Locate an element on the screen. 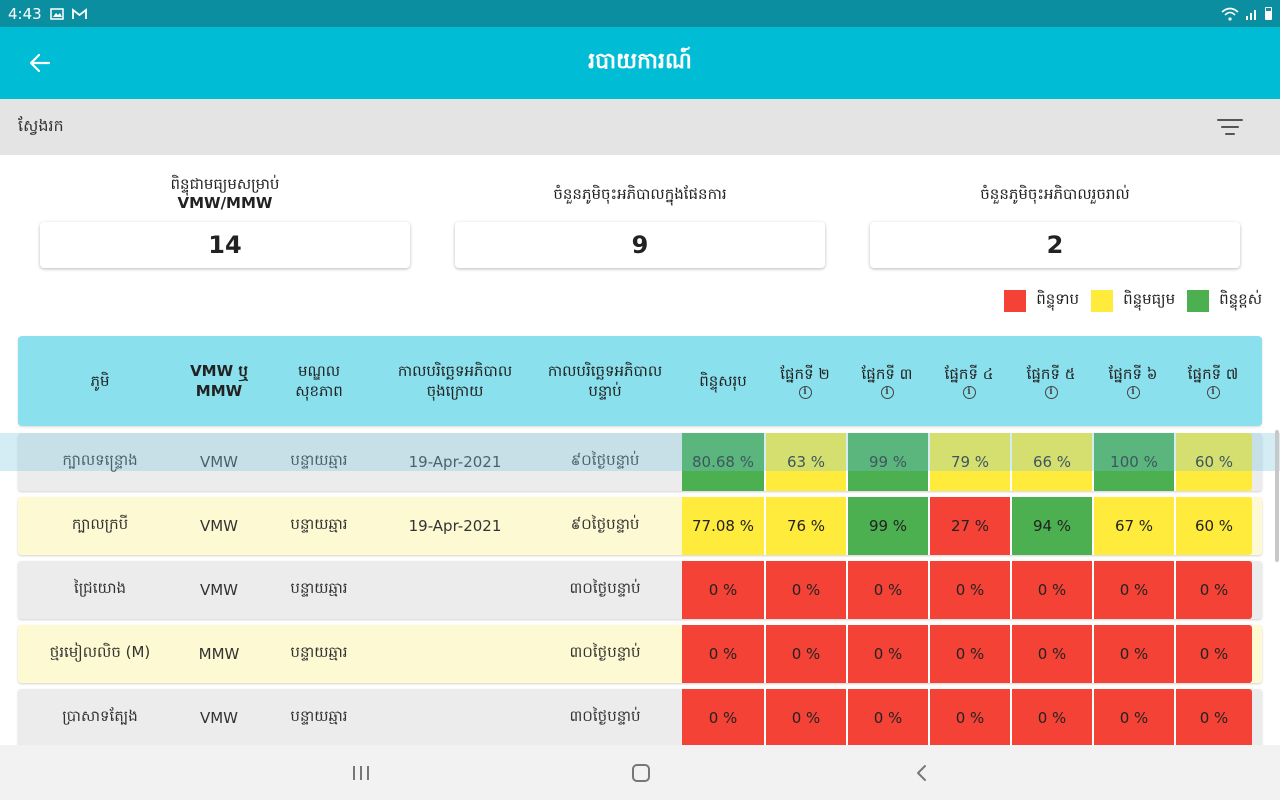 This screenshot has width=1280, height=800. filter-icon is located at coordinates (1230, 120).